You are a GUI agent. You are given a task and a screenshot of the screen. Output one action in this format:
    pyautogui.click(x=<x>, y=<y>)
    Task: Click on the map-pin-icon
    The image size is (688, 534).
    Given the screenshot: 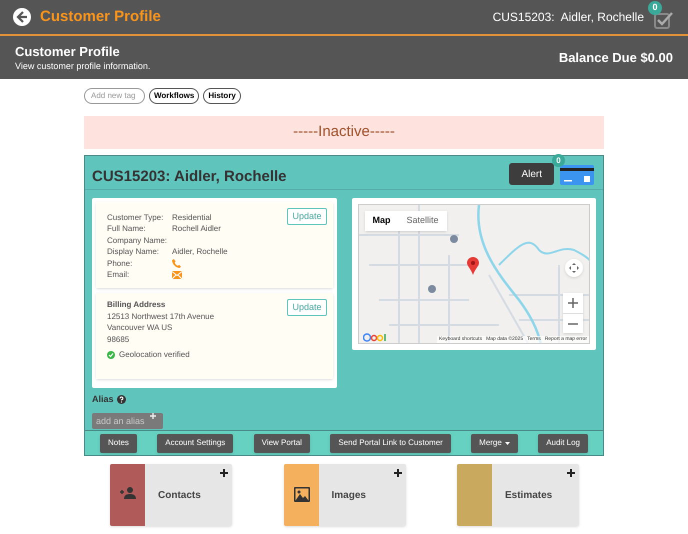 What is the action you would take?
    pyautogui.click(x=472, y=266)
    